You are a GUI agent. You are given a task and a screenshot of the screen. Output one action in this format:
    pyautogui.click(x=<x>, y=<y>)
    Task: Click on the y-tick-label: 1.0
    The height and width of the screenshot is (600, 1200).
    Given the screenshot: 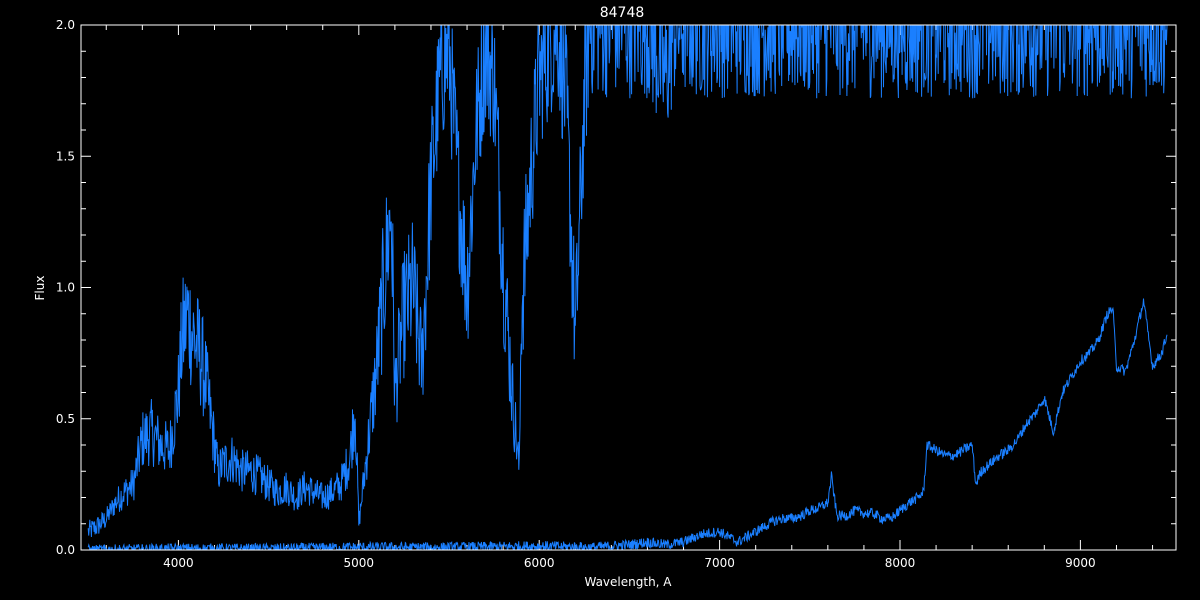 What is the action you would take?
    pyautogui.click(x=65, y=288)
    